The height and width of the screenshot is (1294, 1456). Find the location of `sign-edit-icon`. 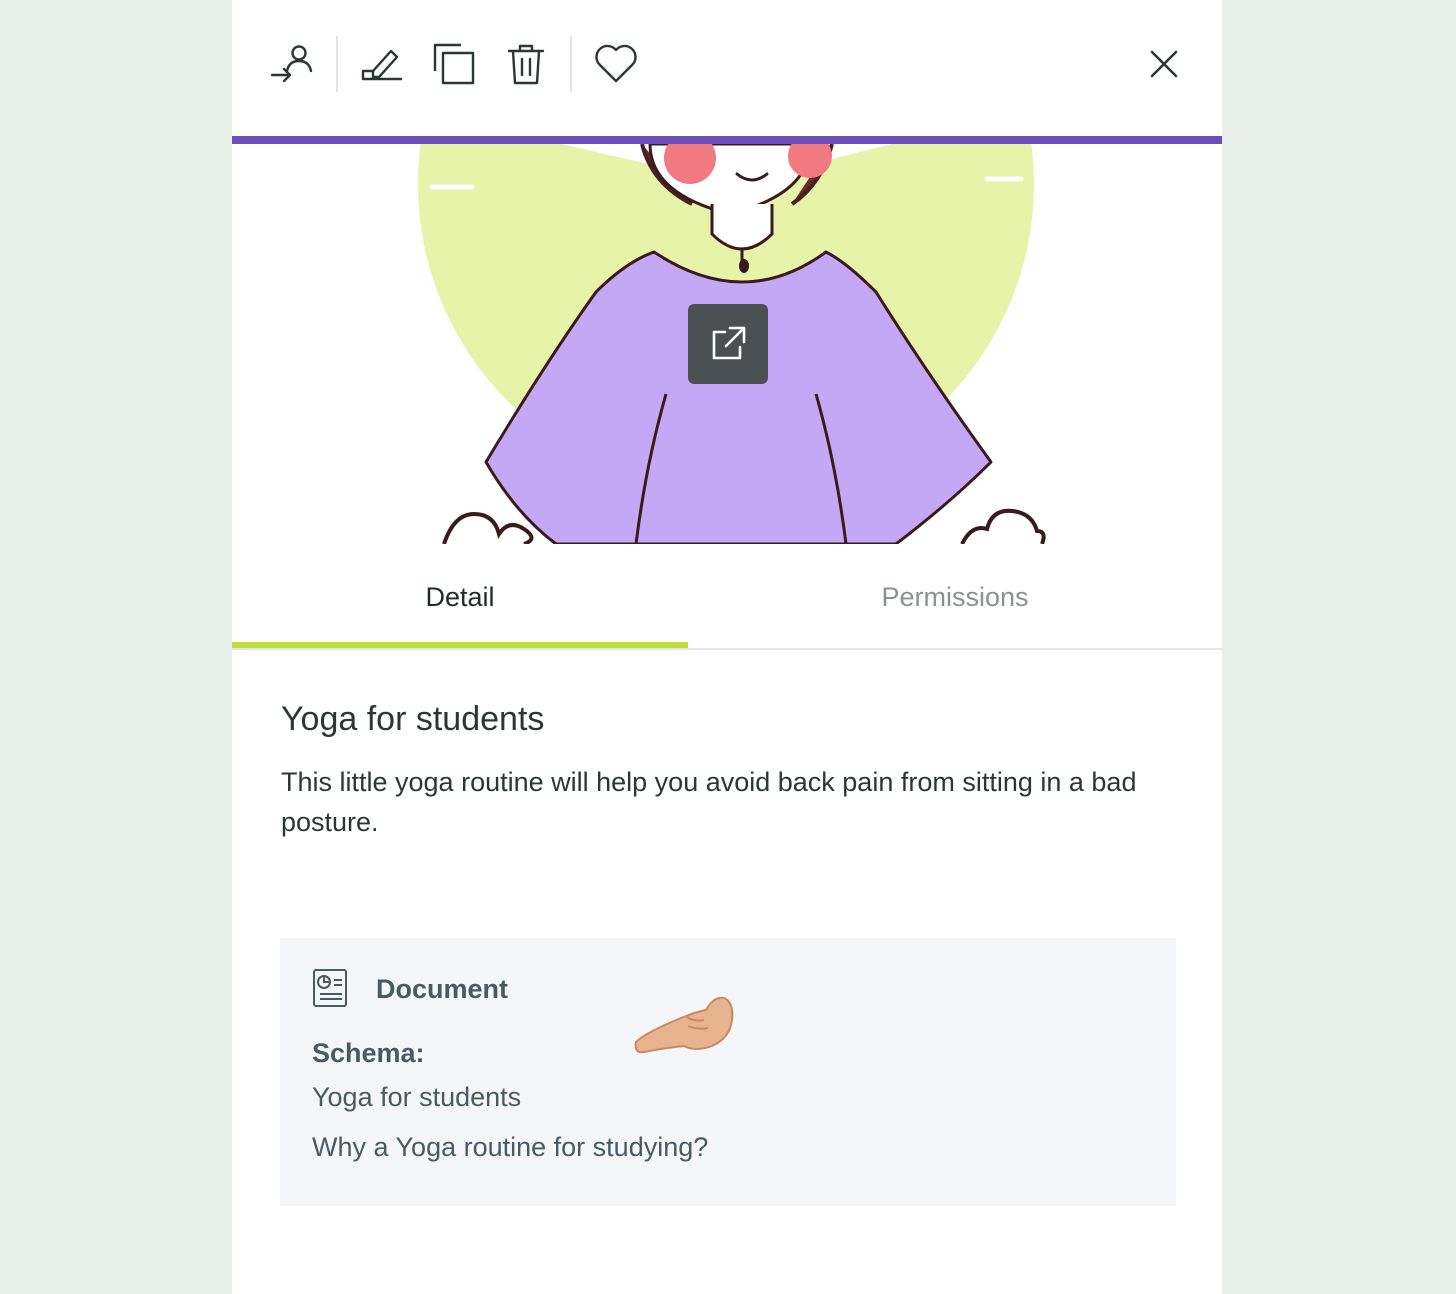

sign-edit-icon is located at coordinates (382, 65).